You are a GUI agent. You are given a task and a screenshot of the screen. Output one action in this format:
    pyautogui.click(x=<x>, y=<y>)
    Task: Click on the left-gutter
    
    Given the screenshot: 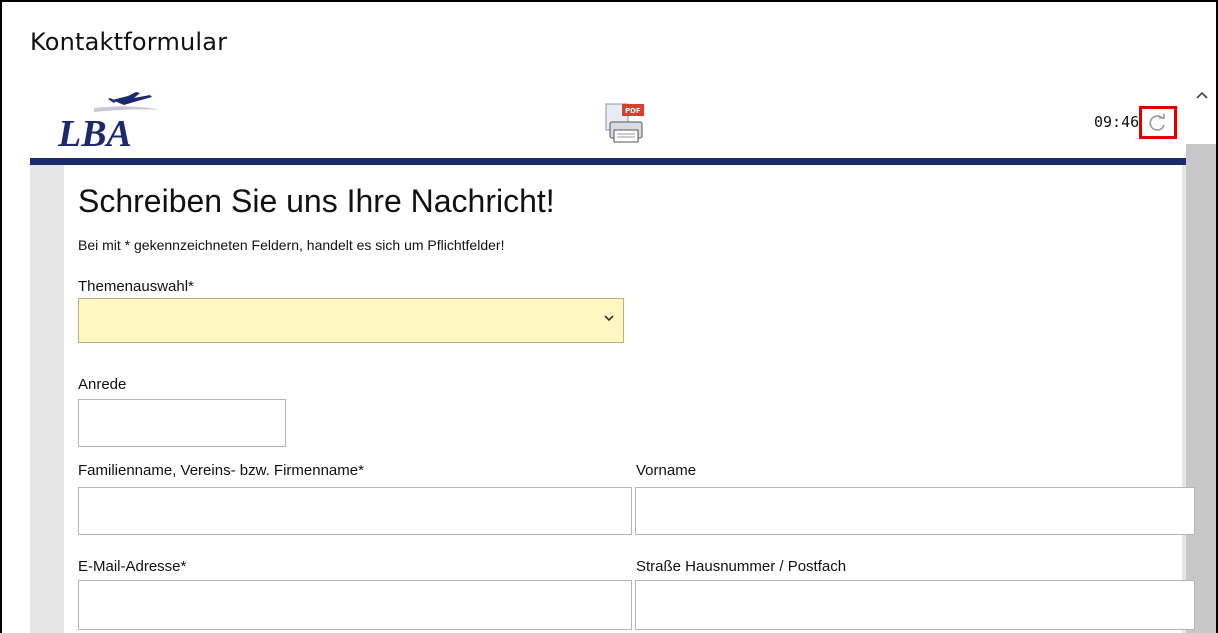 What is the action you would take?
    pyautogui.click(x=47, y=399)
    